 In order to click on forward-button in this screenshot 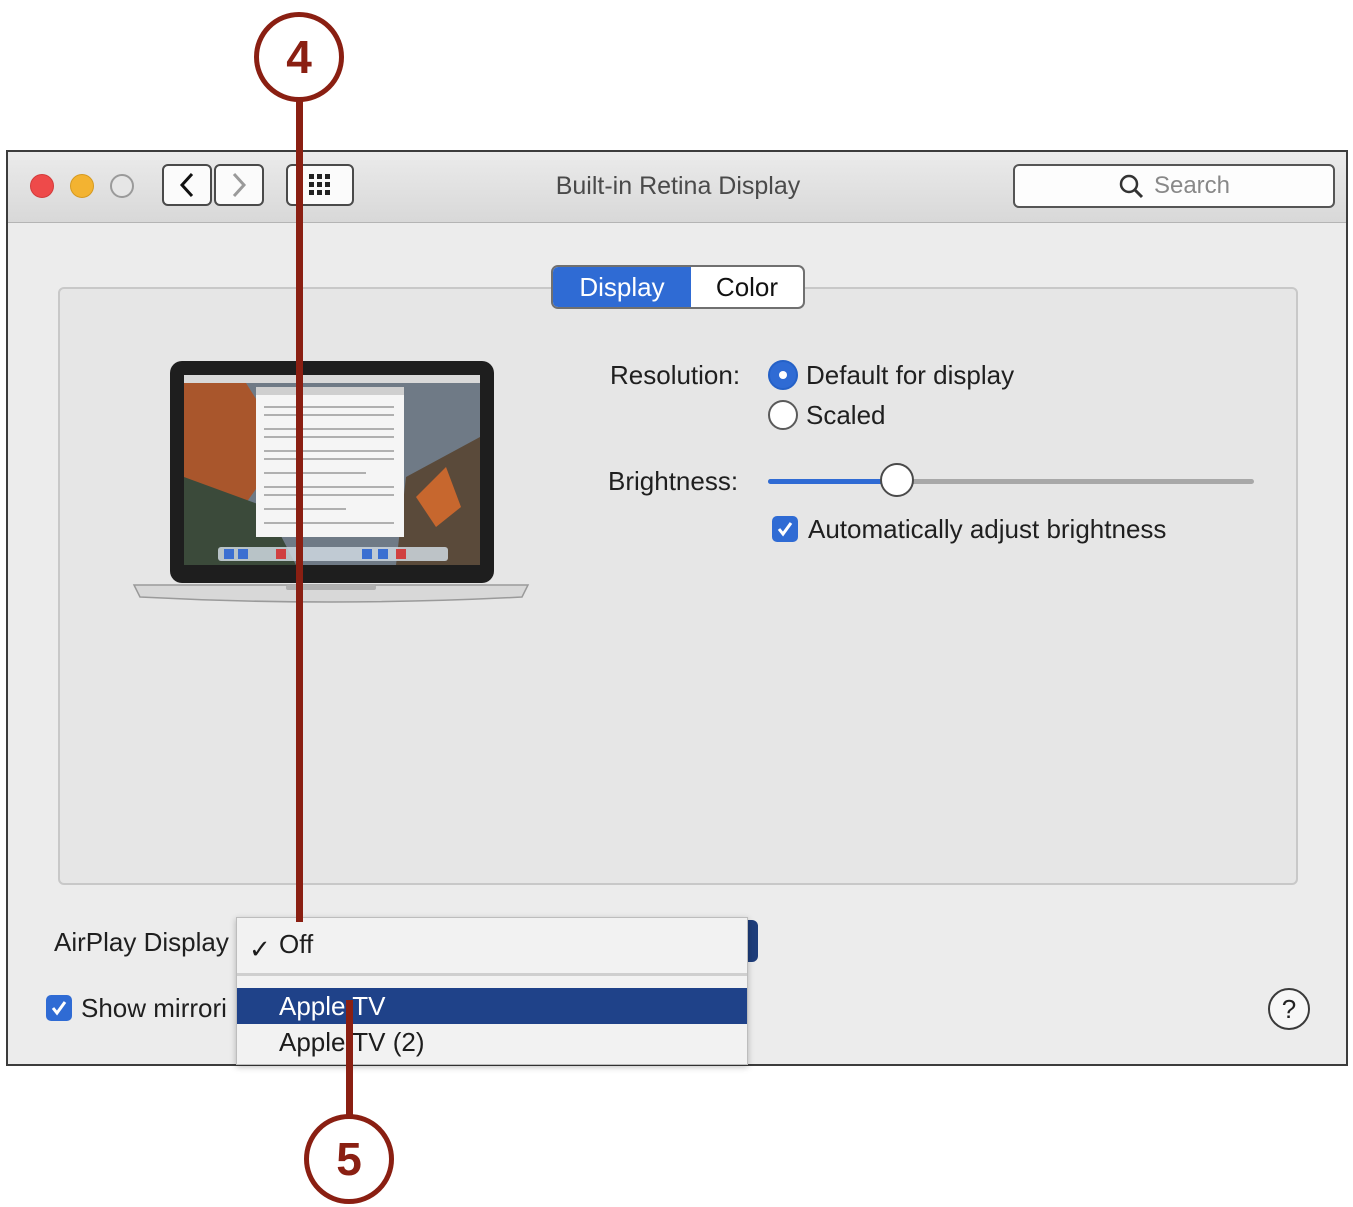, I will do `click(239, 185)`.